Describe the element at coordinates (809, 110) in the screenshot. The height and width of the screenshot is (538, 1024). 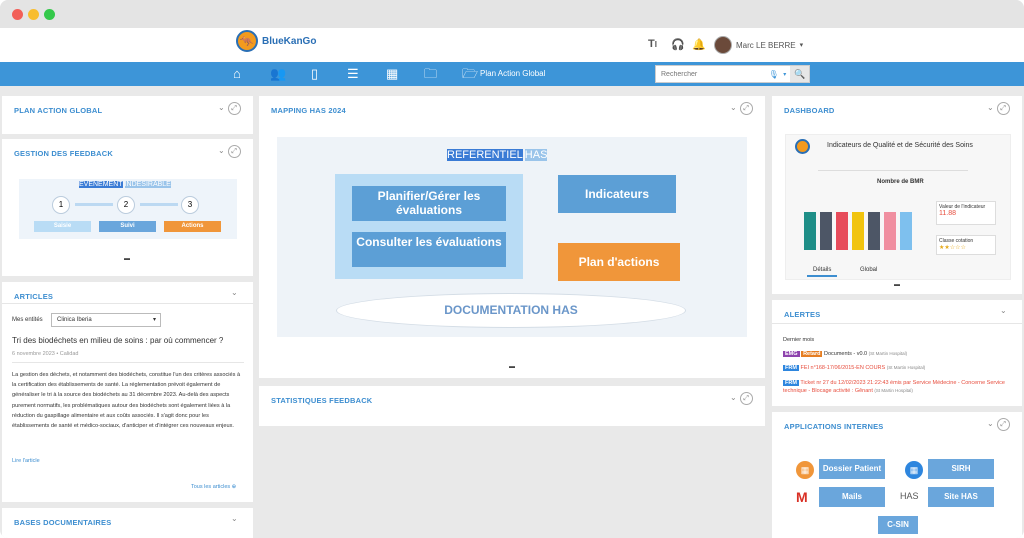
I see `panel-title: DASHBOARD` at that location.